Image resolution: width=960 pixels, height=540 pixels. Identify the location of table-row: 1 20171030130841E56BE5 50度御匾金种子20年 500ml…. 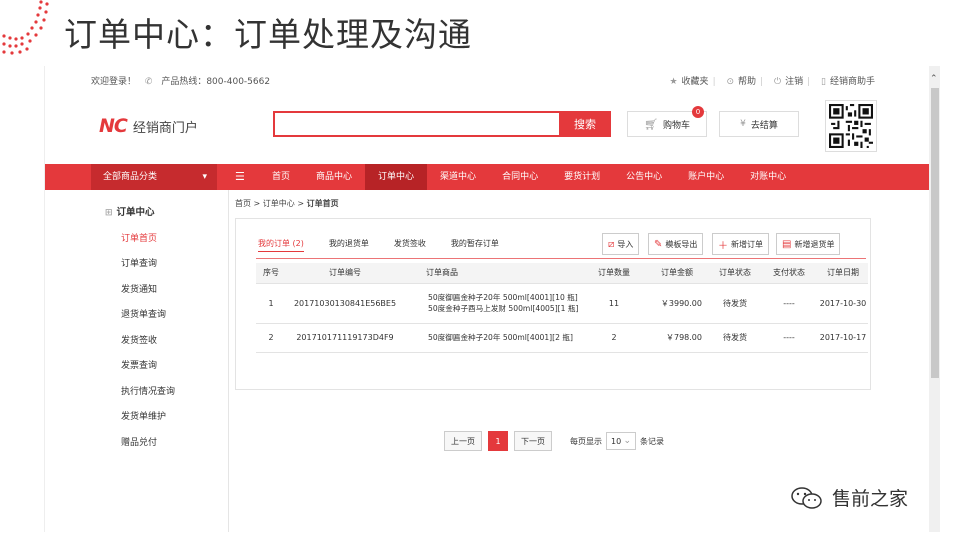
(562, 303).